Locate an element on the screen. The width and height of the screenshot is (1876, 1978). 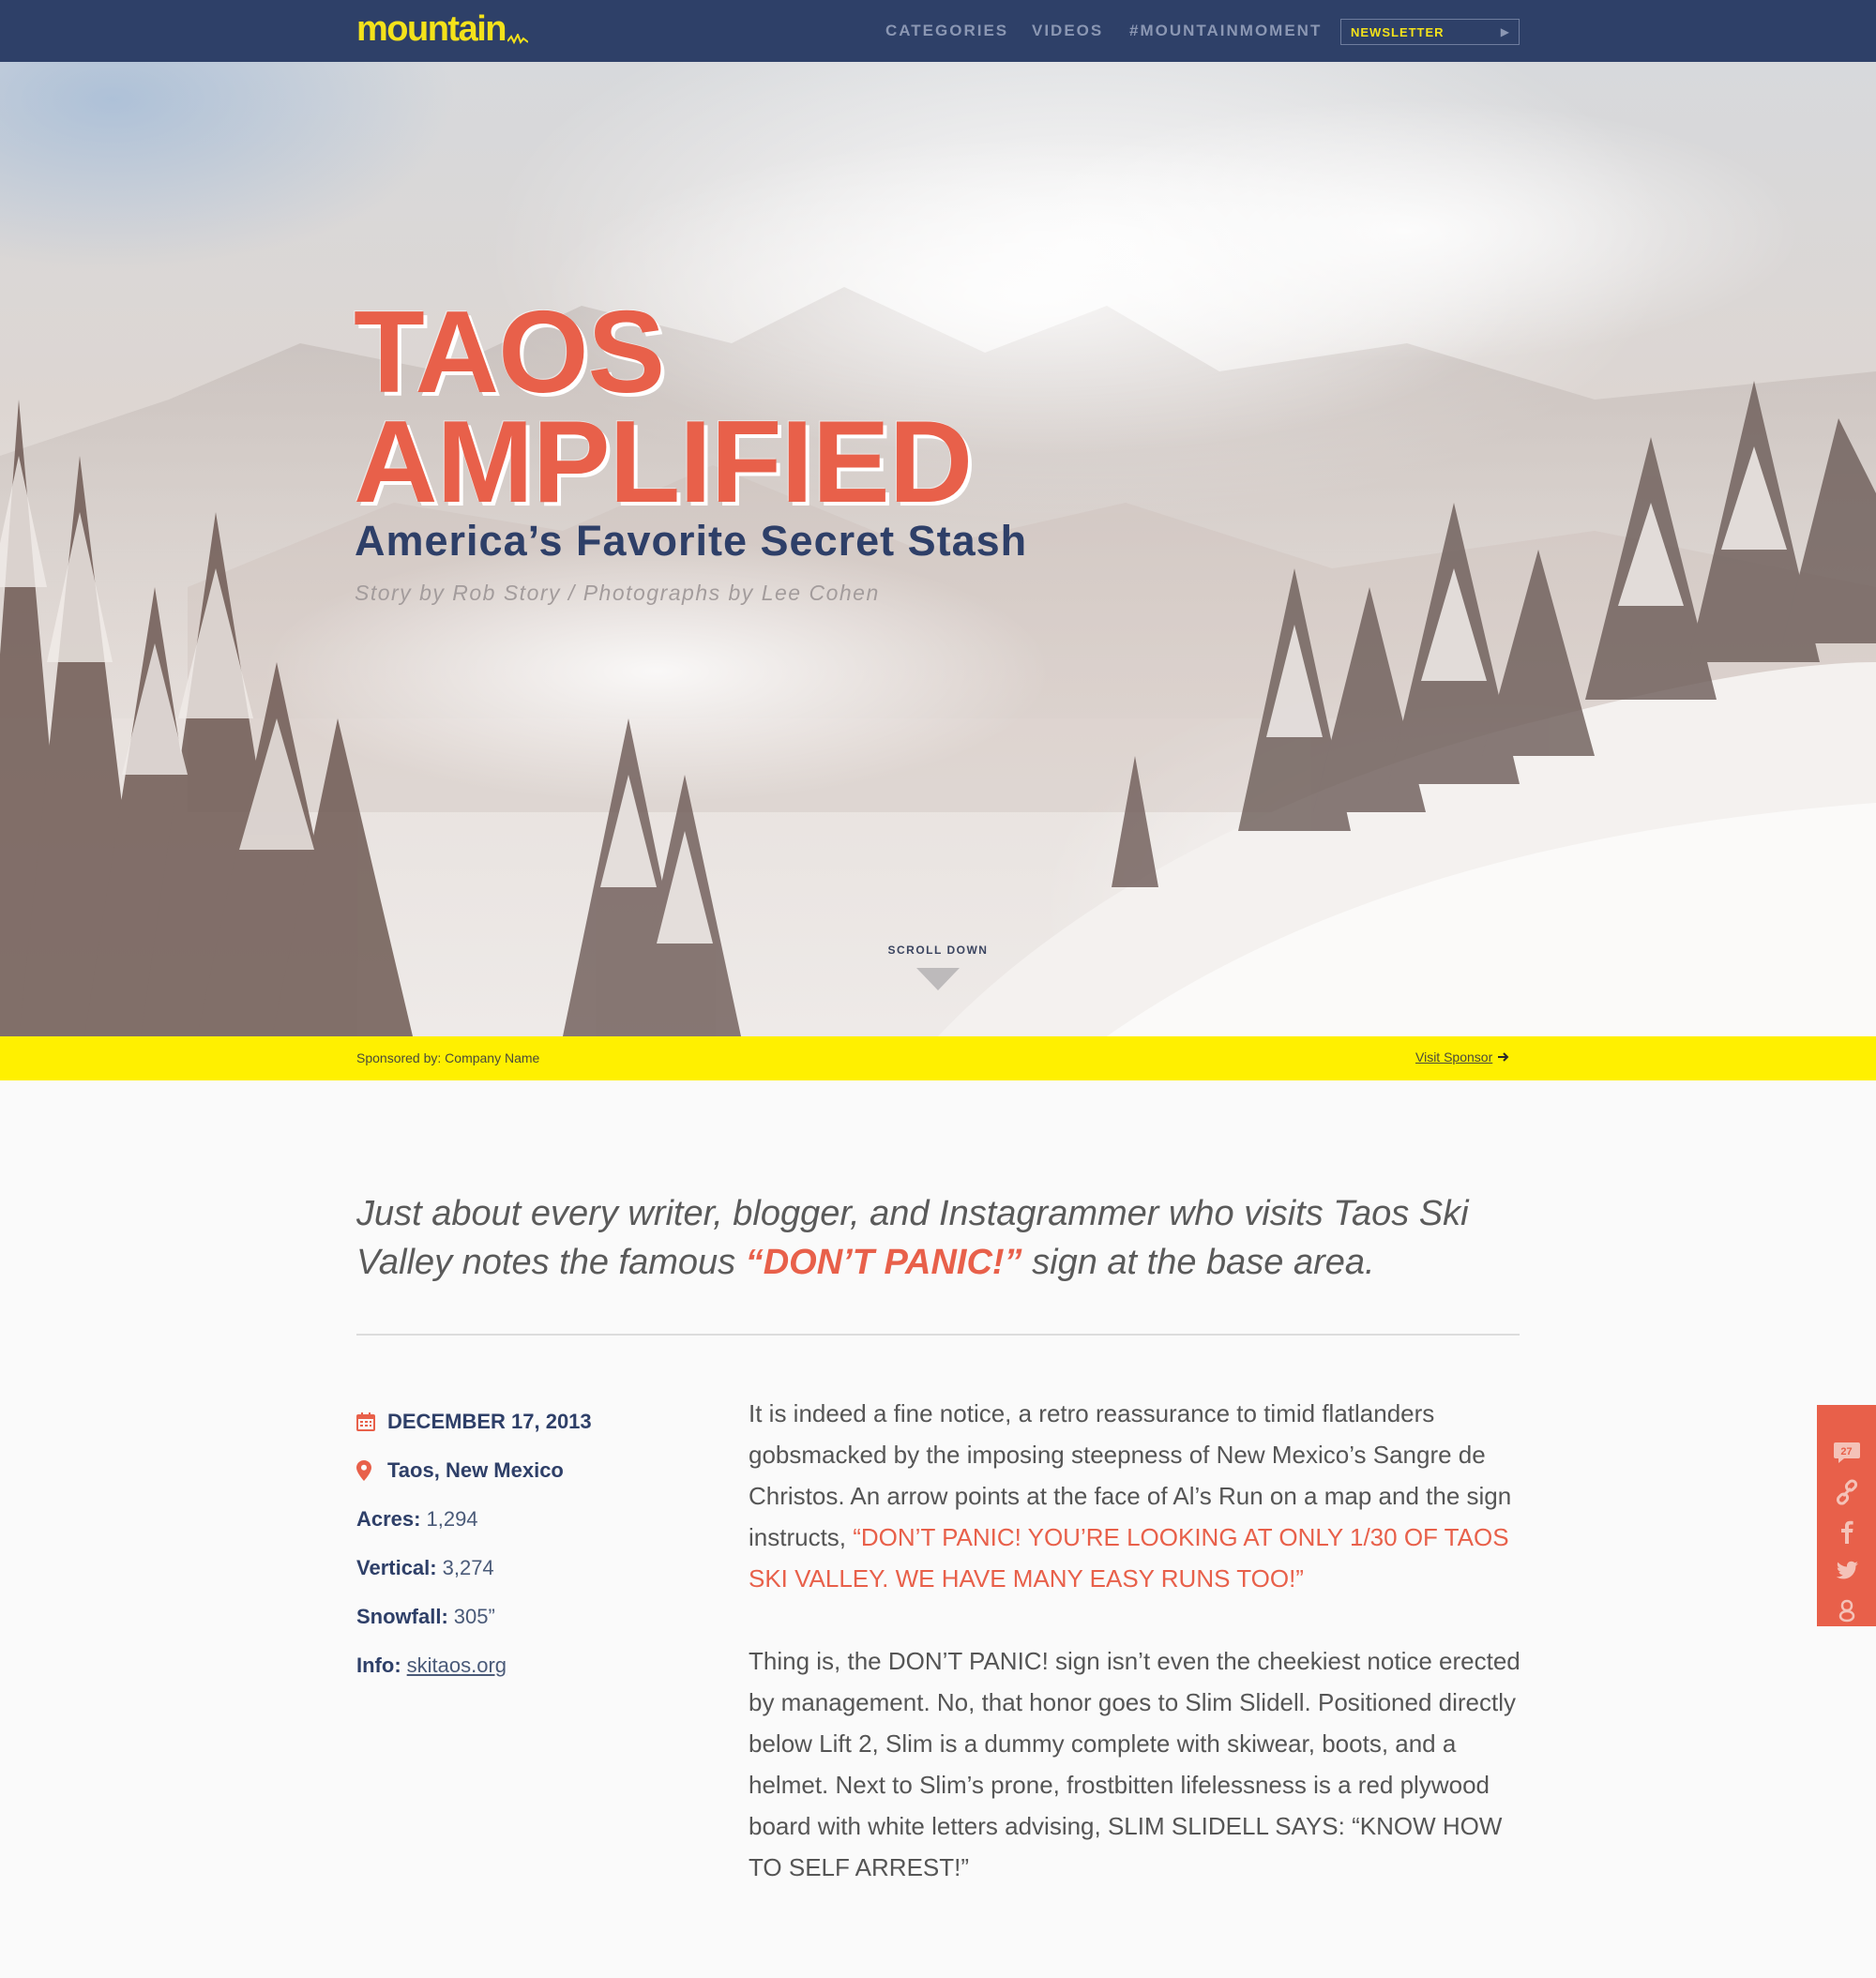
comment-button: 27 is located at coordinates (1847, 1453).